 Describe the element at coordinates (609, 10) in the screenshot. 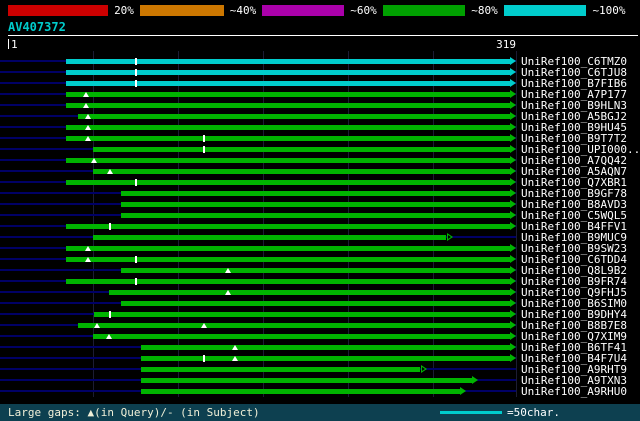

I see `scale-label: ~100%` at that location.